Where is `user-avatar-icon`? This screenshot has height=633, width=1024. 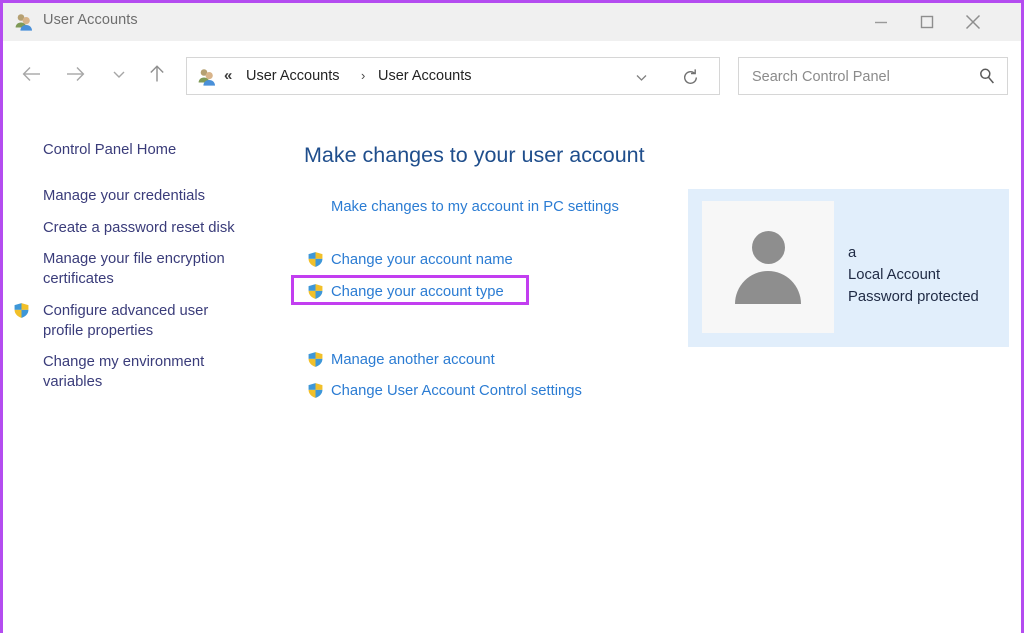 user-avatar-icon is located at coordinates (768, 267).